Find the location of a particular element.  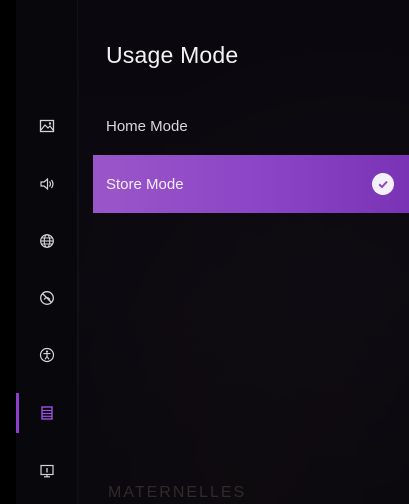

sidebar-item-network is located at coordinates (47, 241).